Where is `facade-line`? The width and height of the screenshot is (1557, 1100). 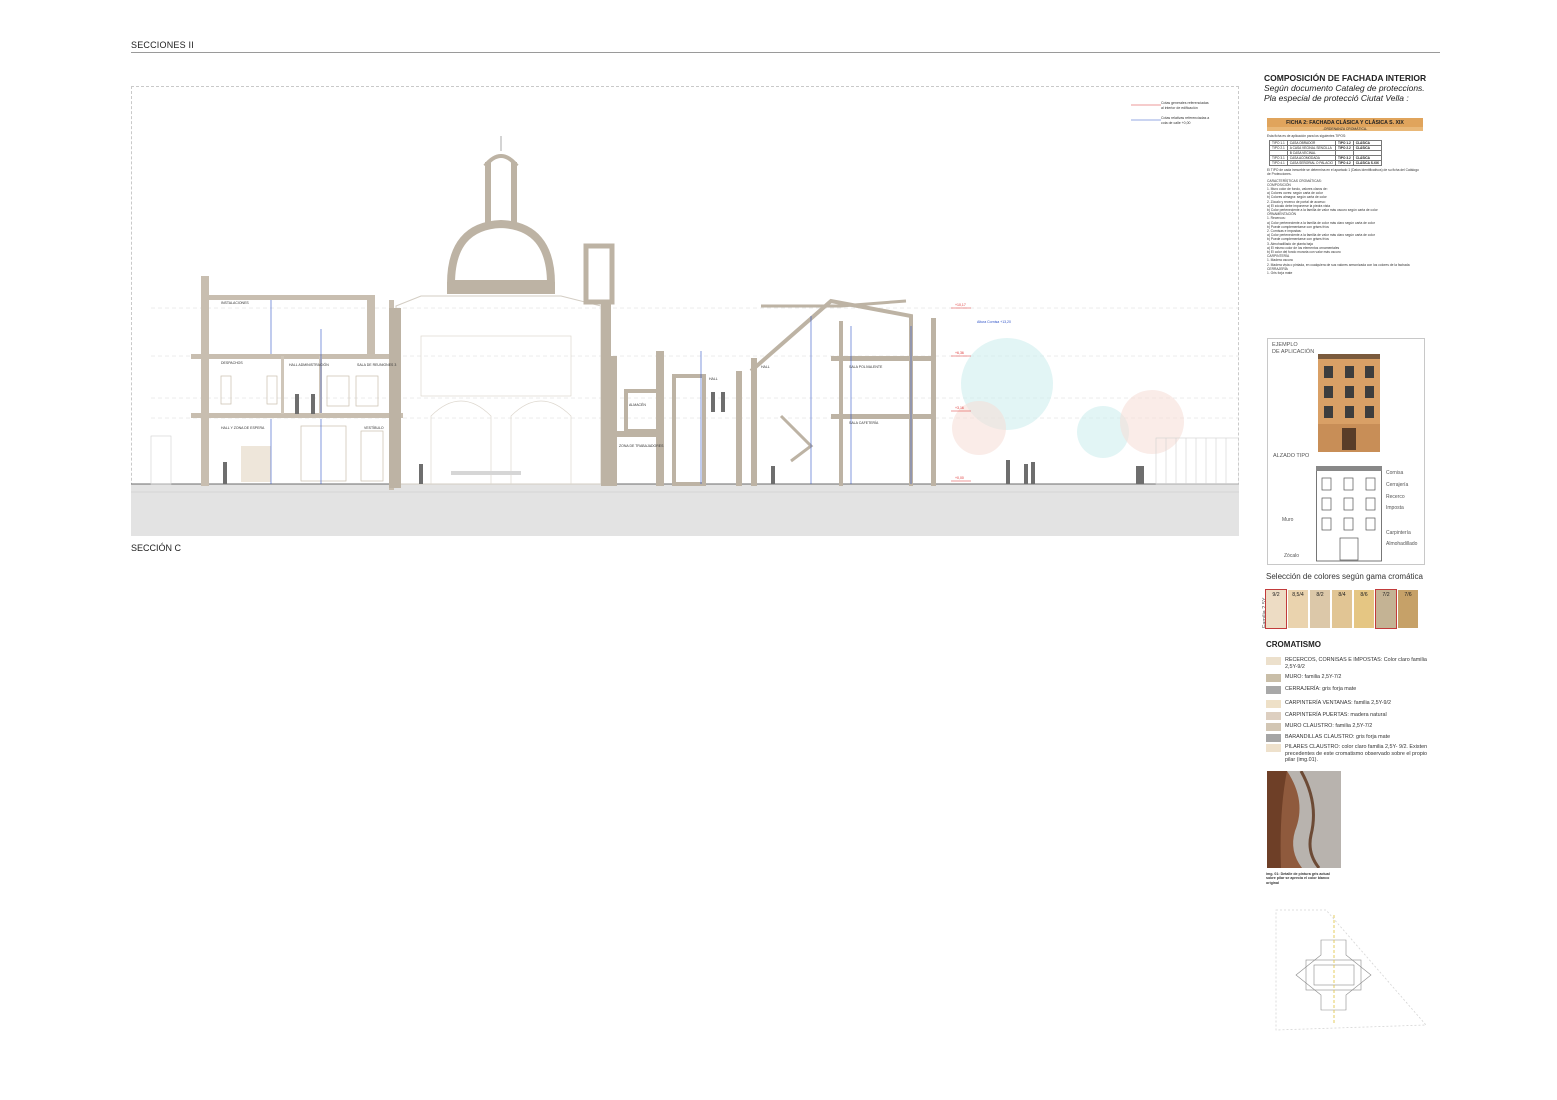 facade-line is located at coordinates (1349, 514).